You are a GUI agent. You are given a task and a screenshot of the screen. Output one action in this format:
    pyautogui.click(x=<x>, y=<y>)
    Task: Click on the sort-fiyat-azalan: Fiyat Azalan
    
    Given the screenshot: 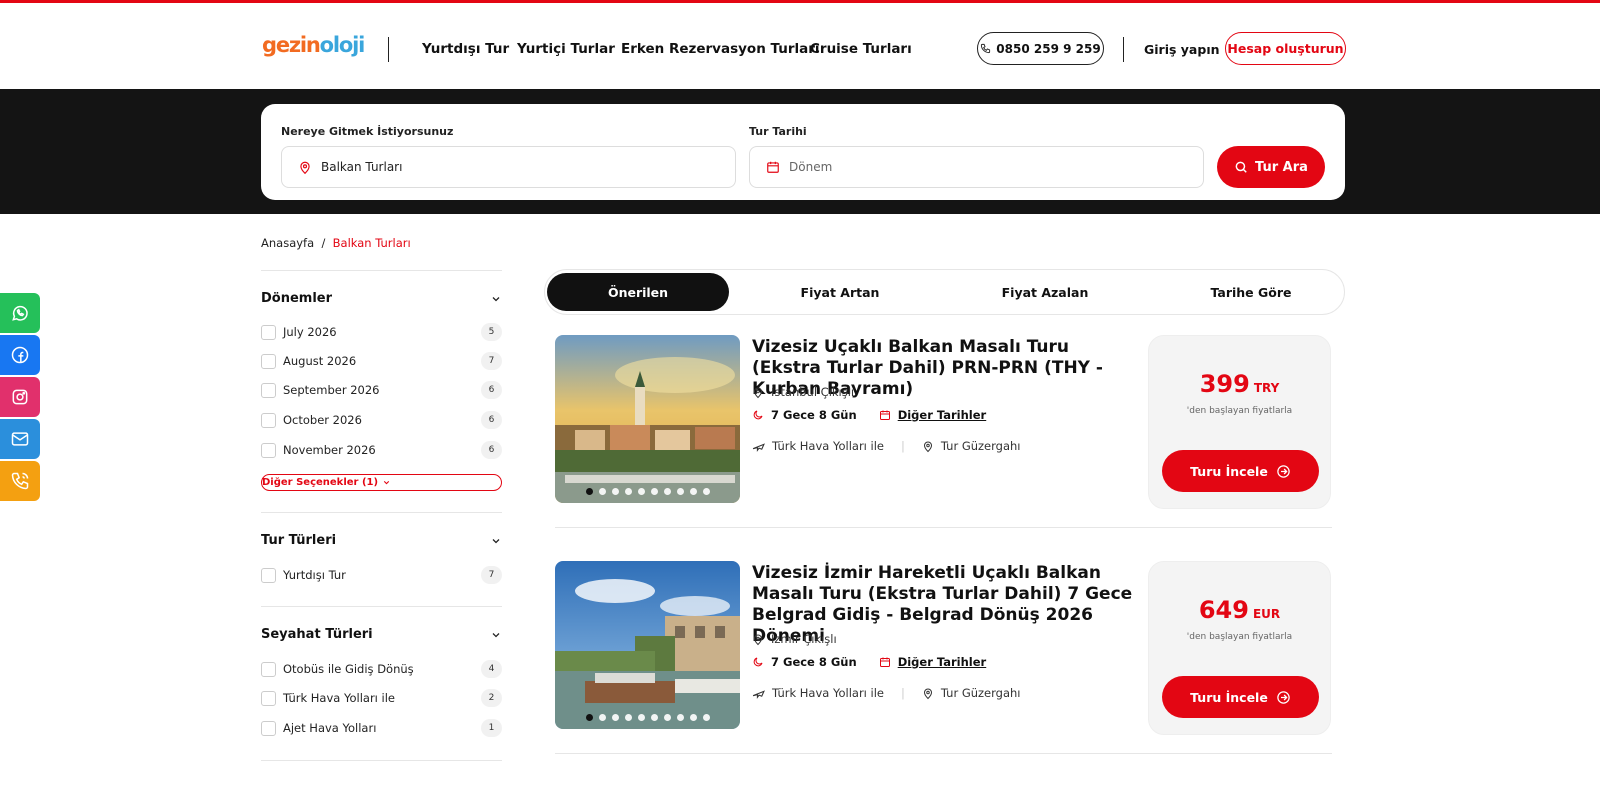 What is the action you would take?
    pyautogui.click(x=1045, y=292)
    